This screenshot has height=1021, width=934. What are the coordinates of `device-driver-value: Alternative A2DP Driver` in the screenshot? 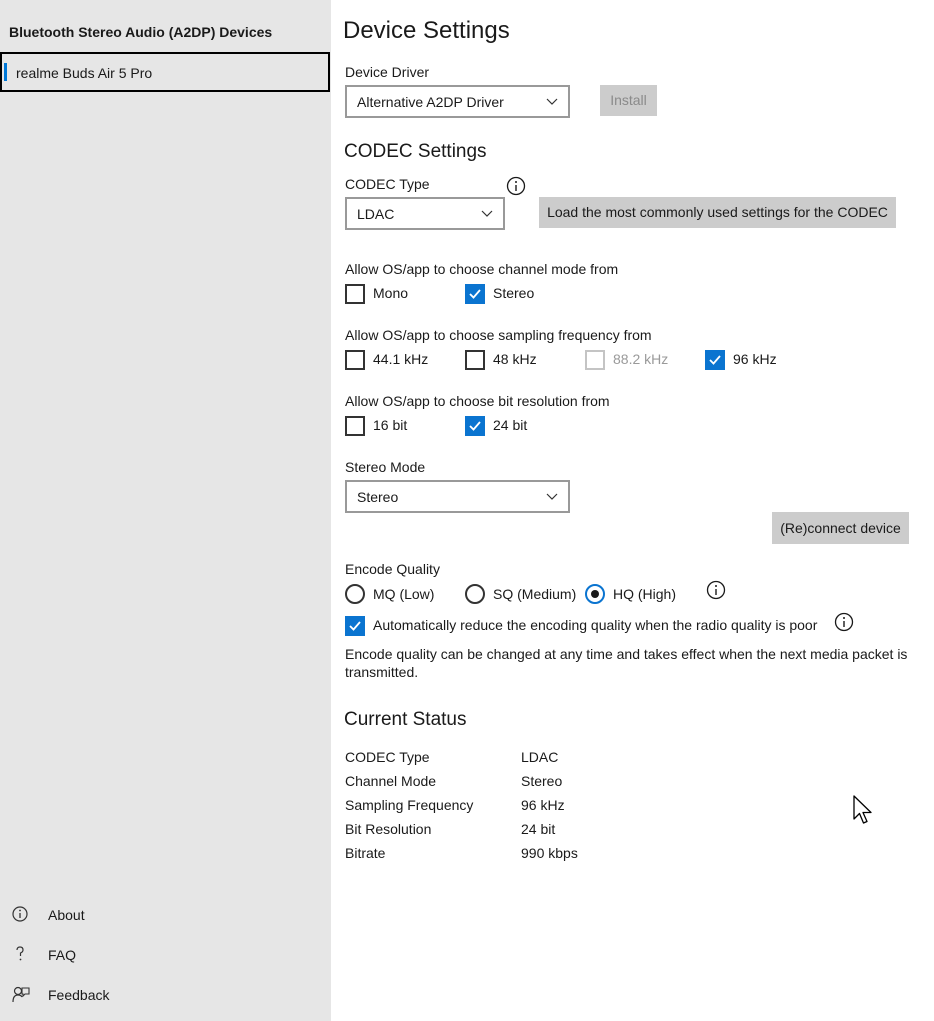 It's located at (430, 102).